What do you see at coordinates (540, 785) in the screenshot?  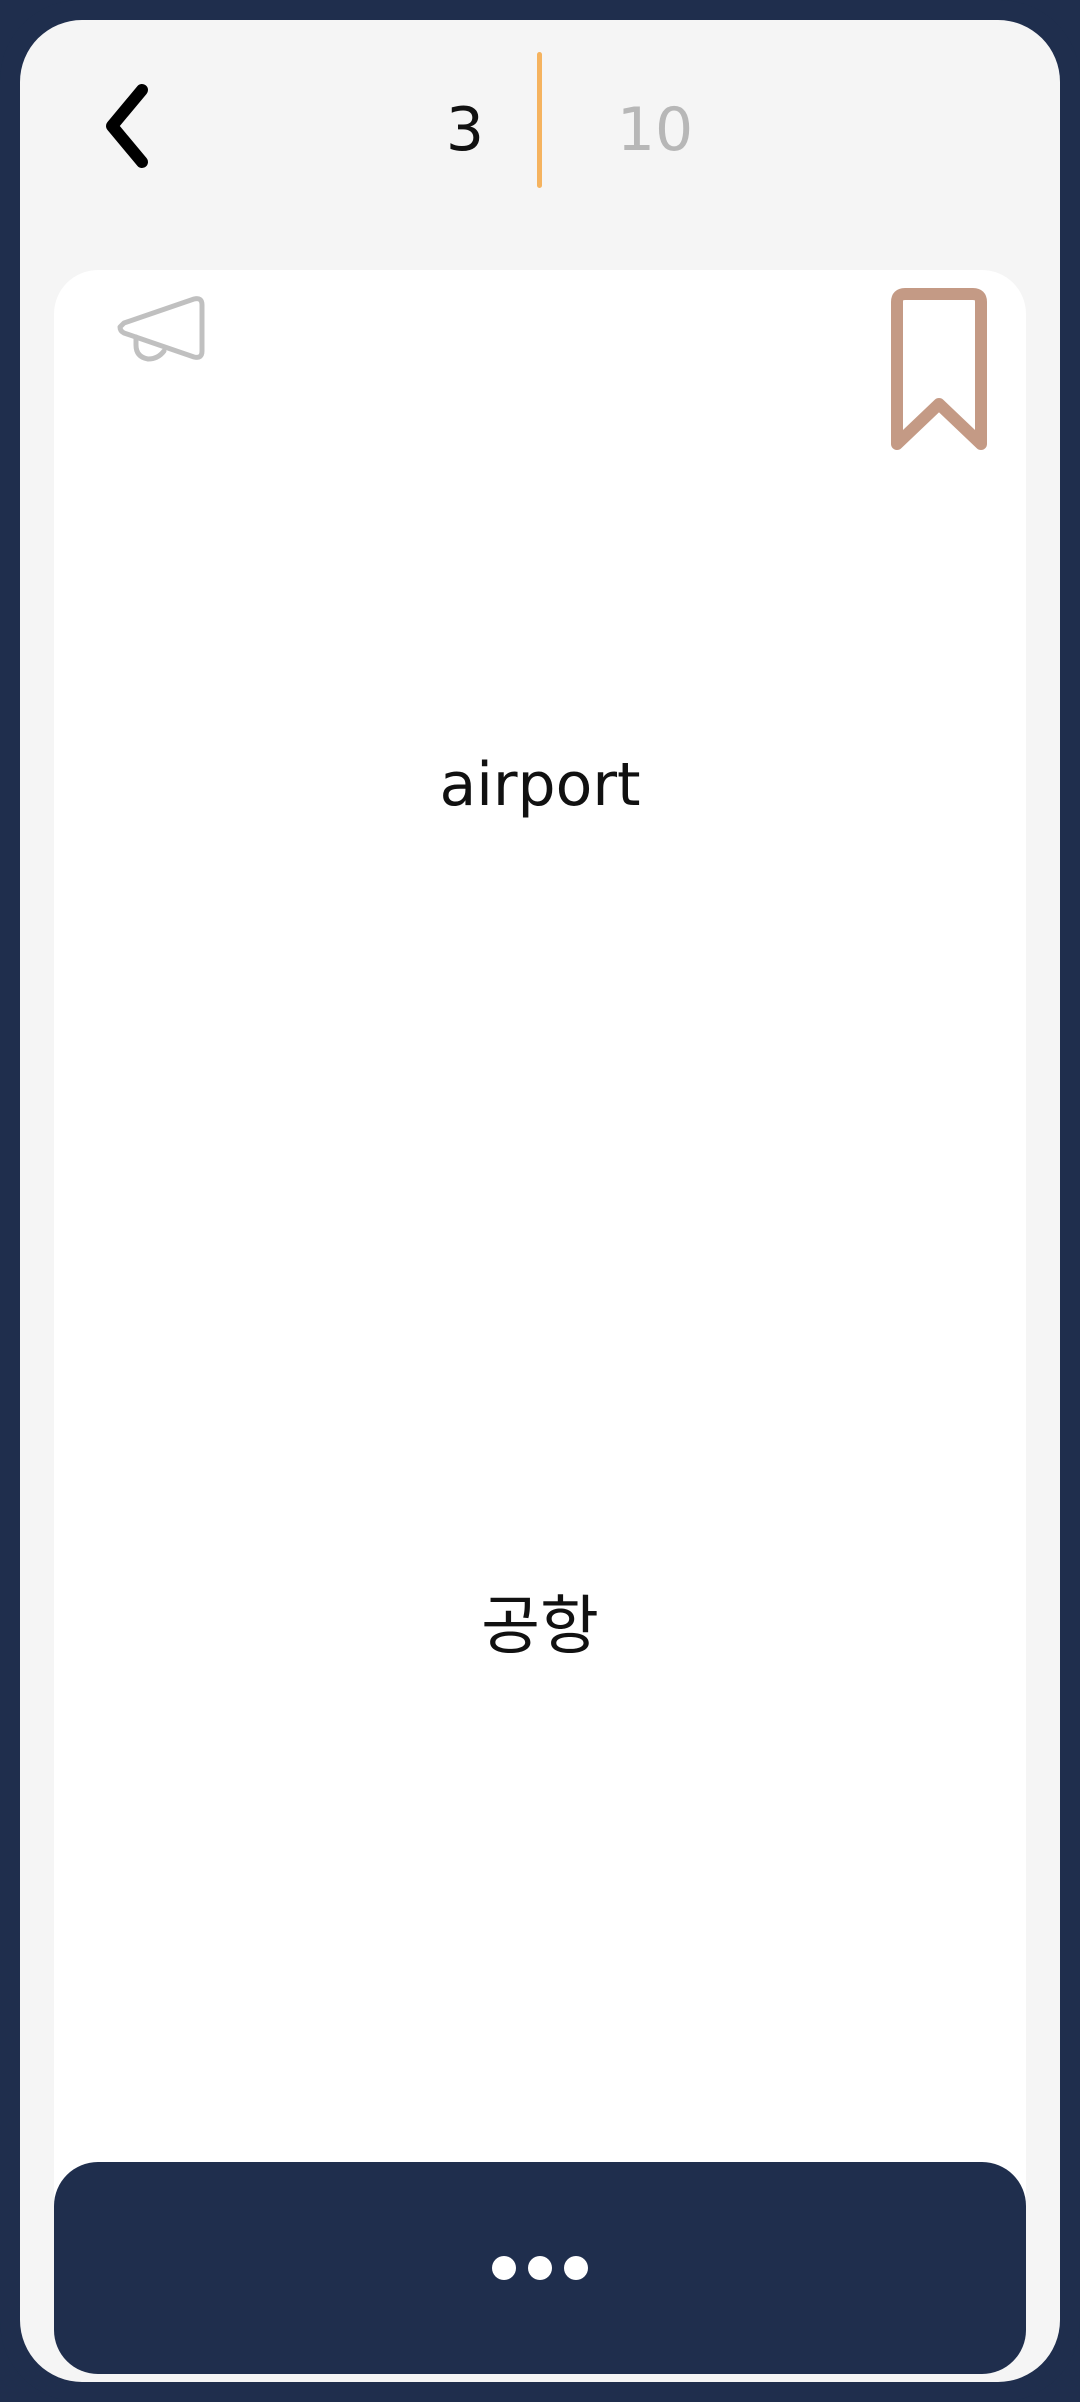 I see `english-word: airport` at bounding box center [540, 785].